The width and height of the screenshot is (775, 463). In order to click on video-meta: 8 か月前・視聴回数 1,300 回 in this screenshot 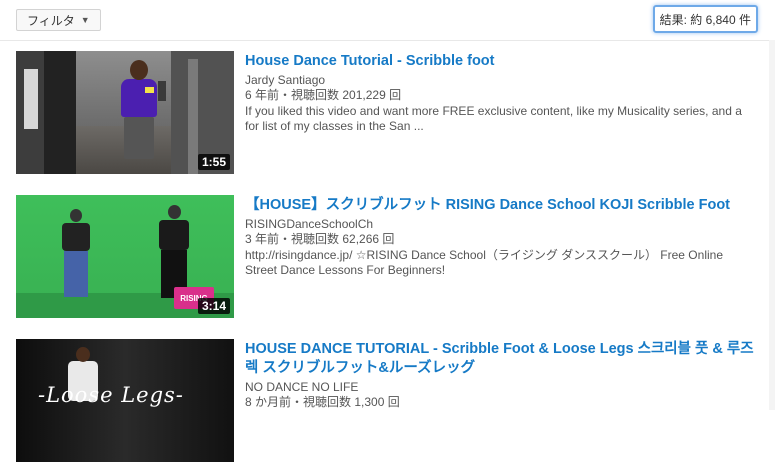, I will do `click(500, 402)`.